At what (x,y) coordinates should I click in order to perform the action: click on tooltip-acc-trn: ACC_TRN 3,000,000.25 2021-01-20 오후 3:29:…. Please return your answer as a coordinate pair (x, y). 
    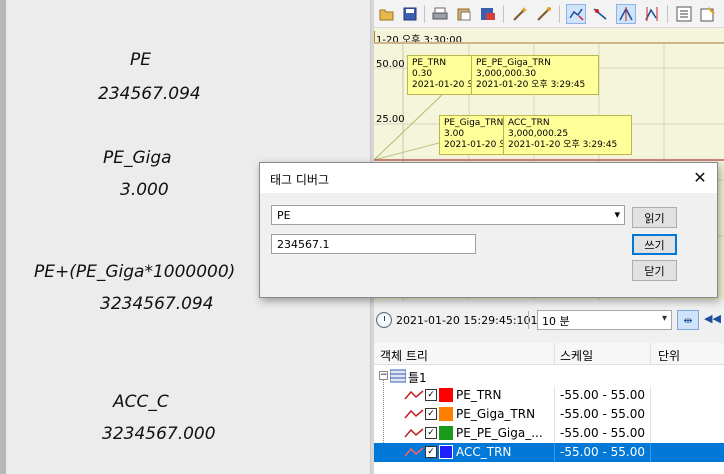
    Looking at the image, I should click on (567, 135).